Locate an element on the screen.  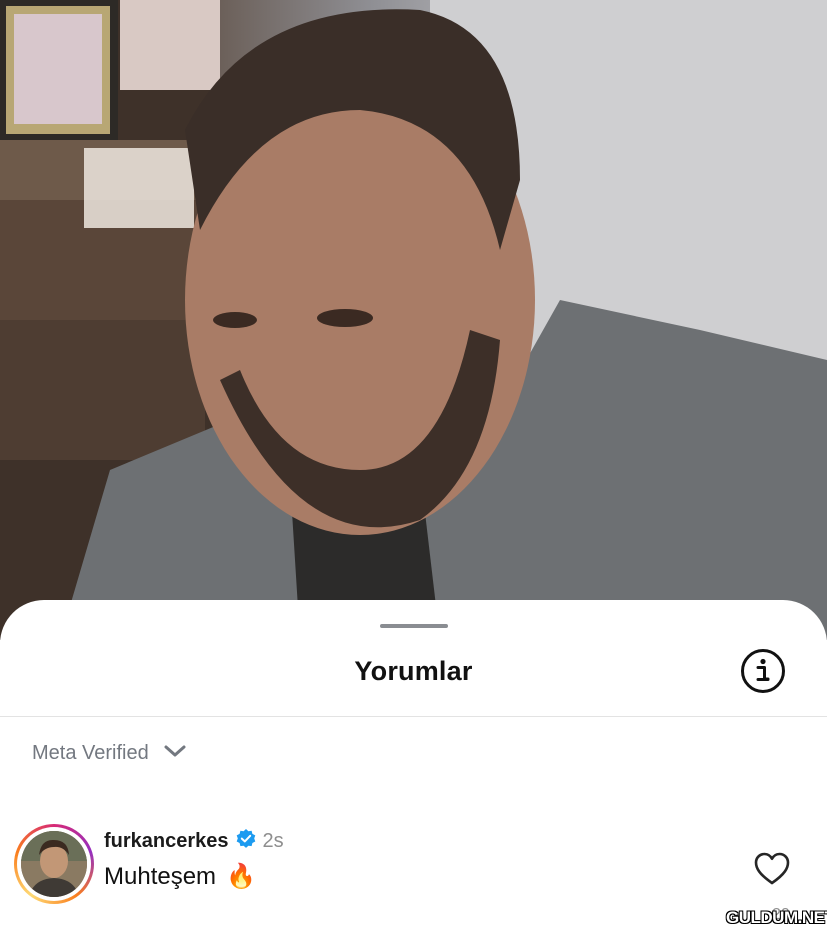
avatar-image is located at coordinates (54, 864).